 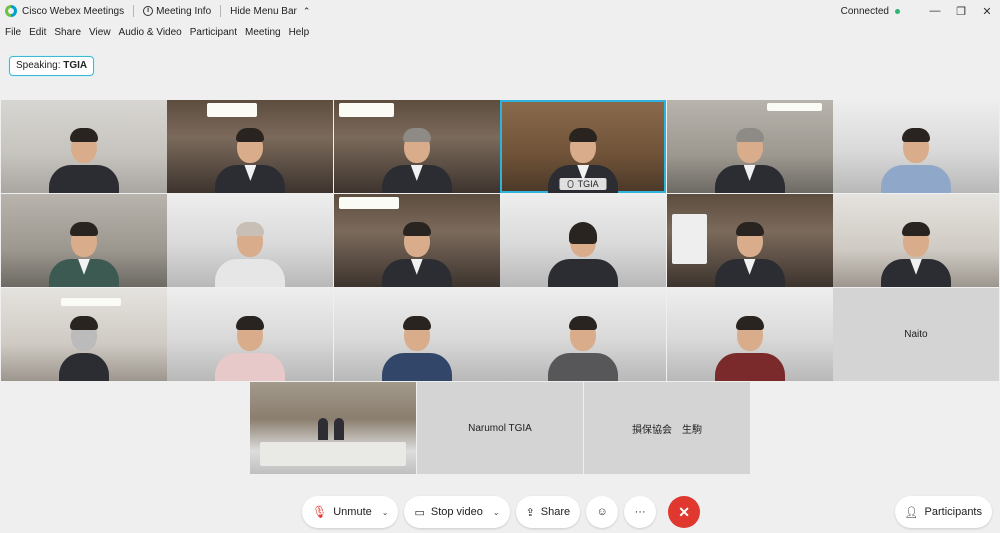 I want to click on meeting-table, so click(x=333, y=454).